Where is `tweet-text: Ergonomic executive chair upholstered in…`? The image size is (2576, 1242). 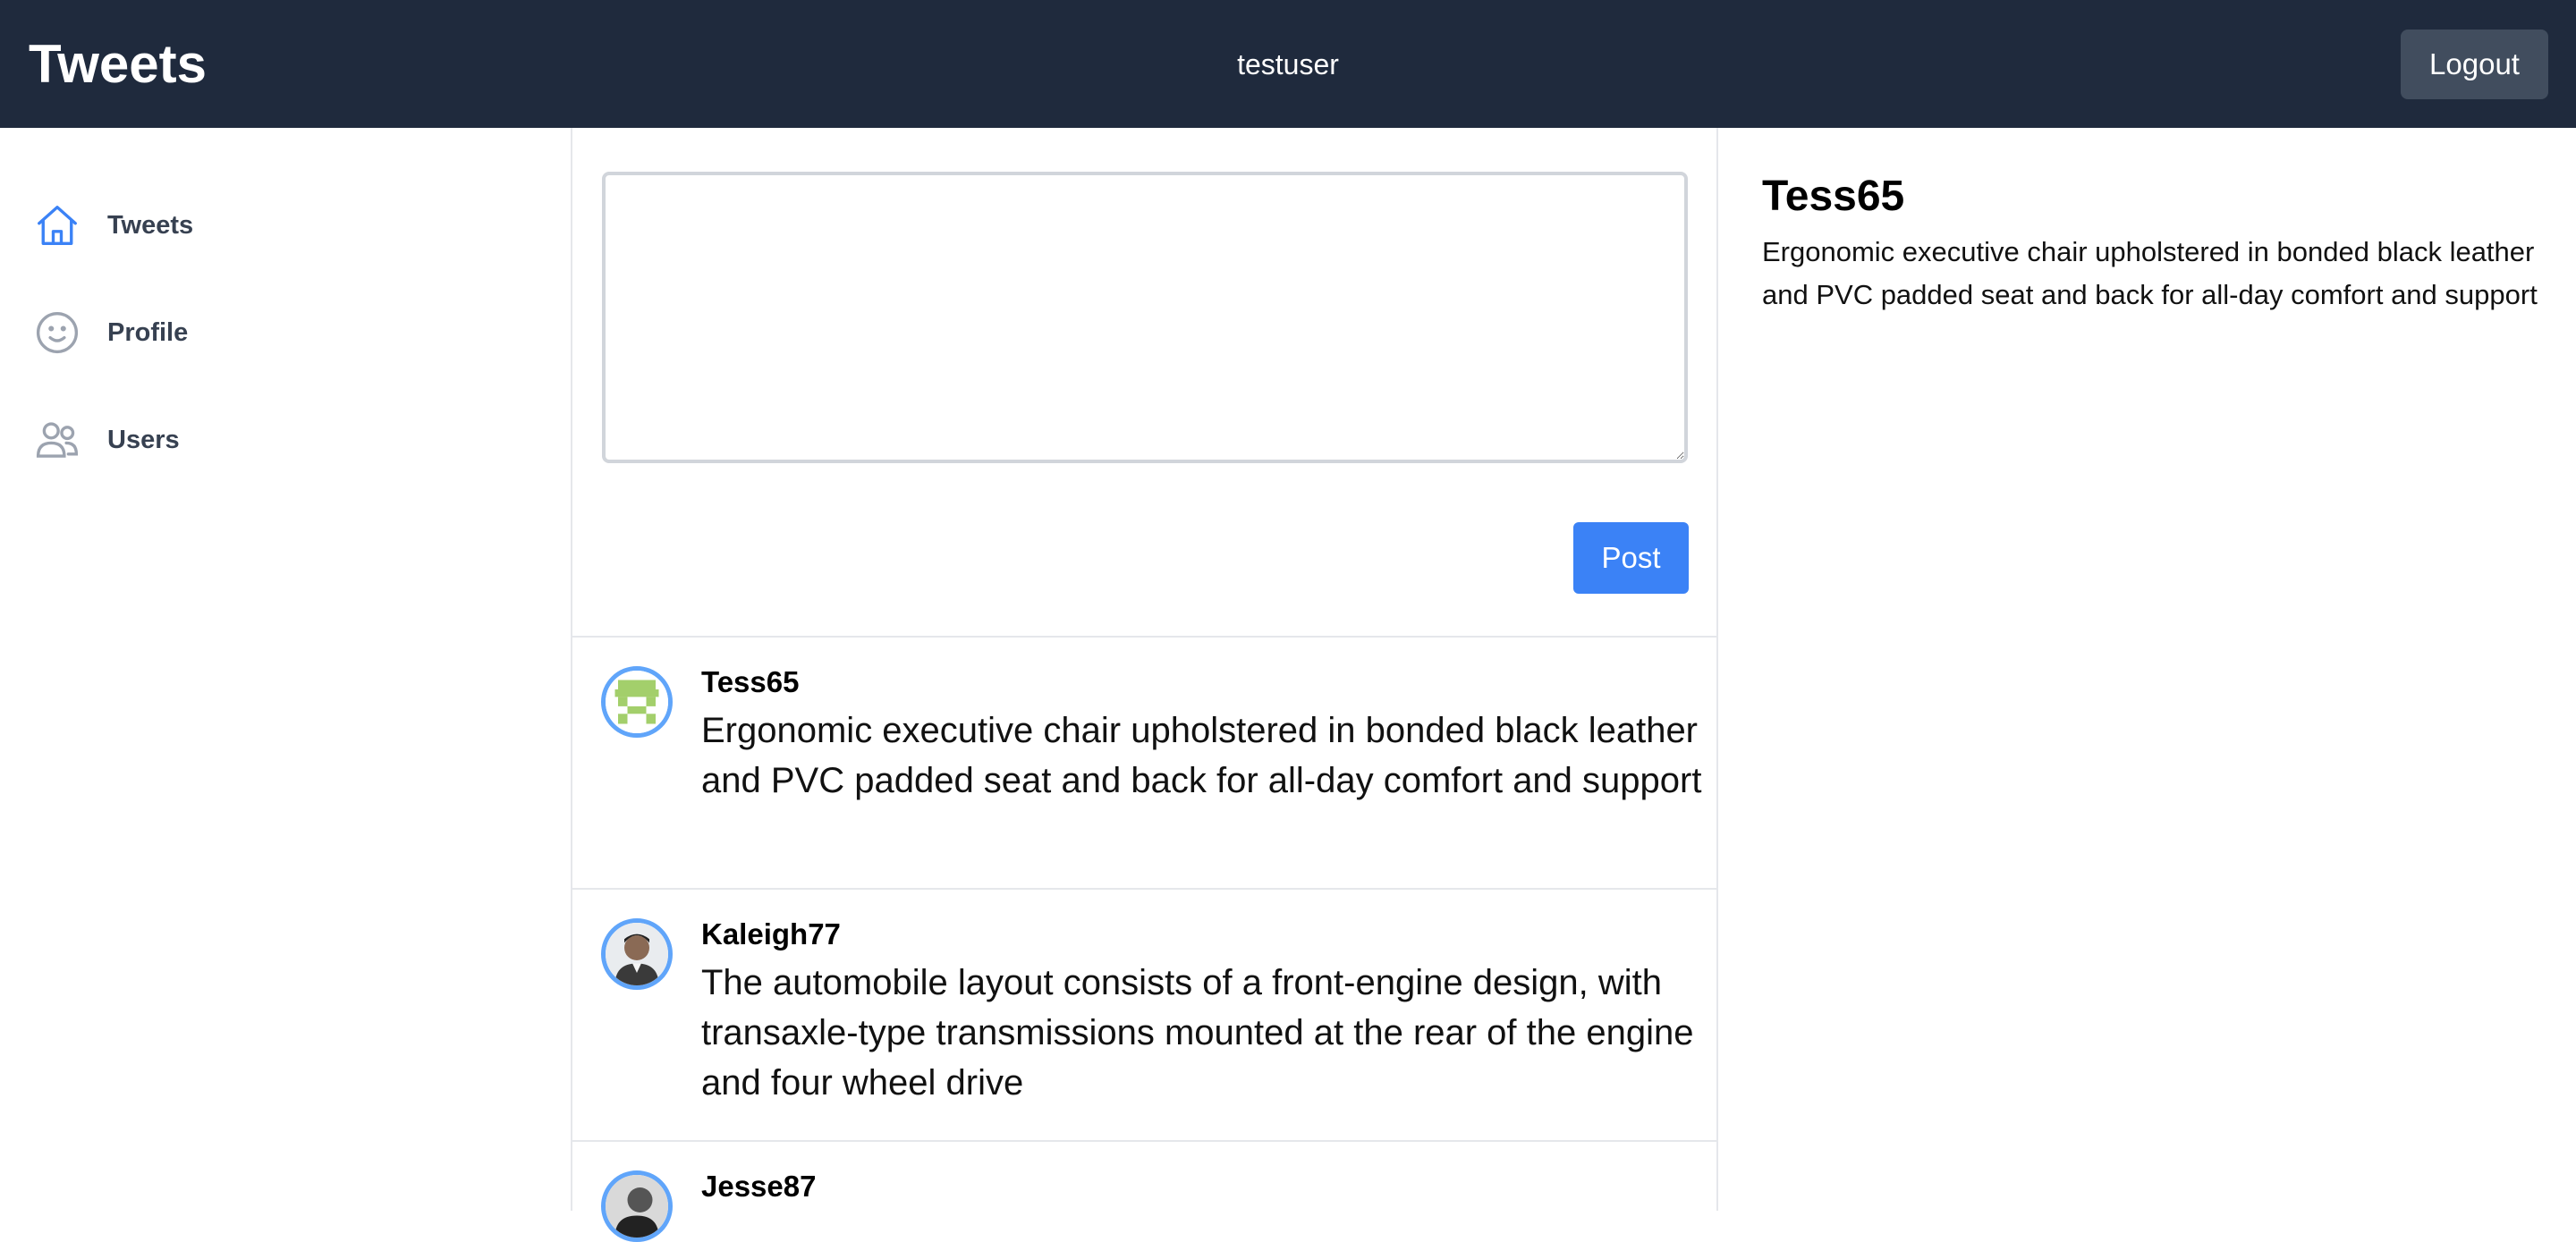
tweet-text: Ergonomic executive chair upholstered in… is located at coordinates (1201, 756).